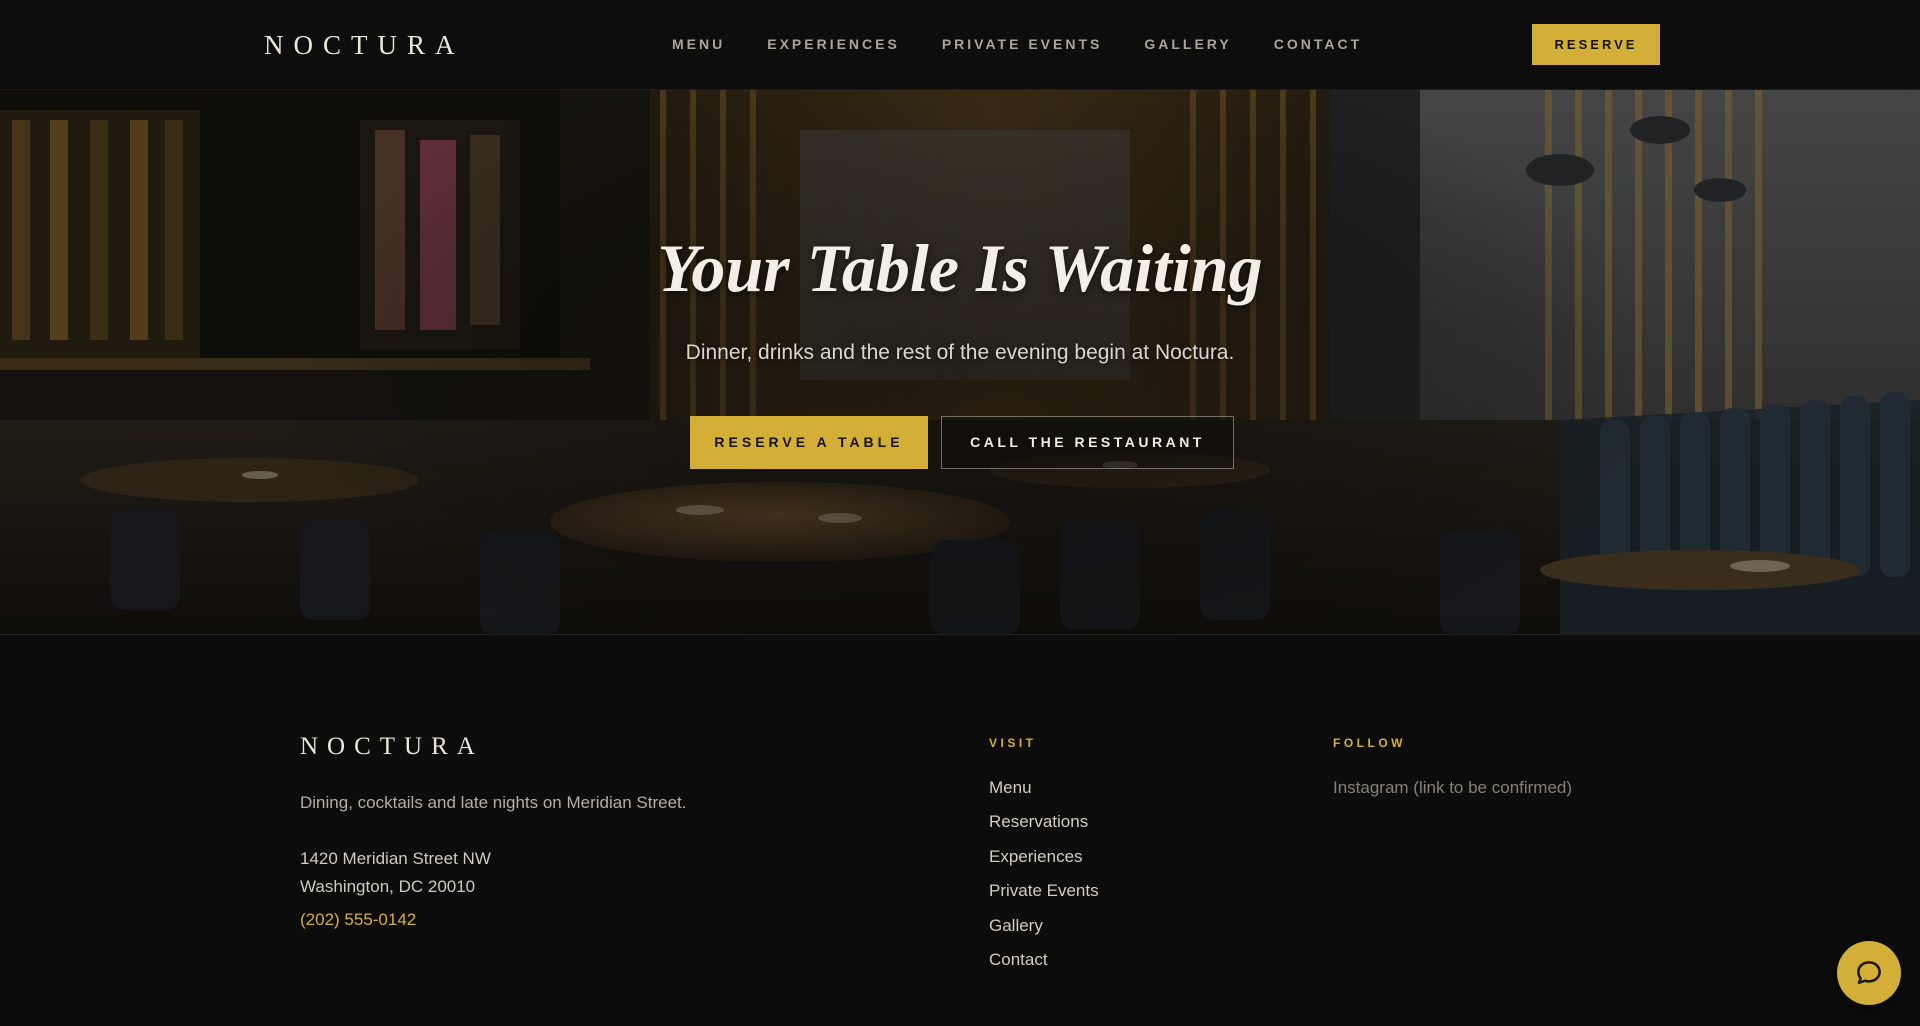 The width and height of the screenshot is (1920, 1026). I want to click on footer-link-menu: Menu, so click(1010, 787).